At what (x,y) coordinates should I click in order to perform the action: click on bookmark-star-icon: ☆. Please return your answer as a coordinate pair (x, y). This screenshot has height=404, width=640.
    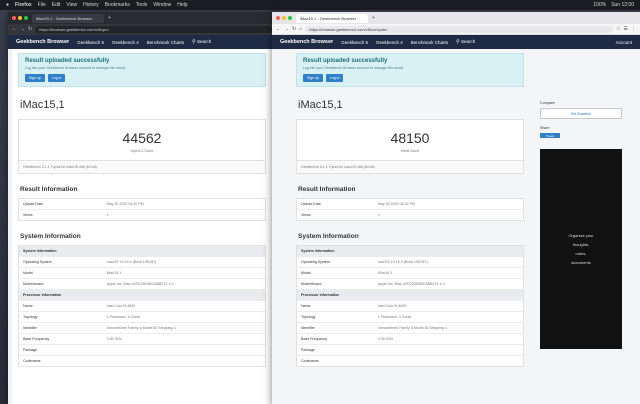
    Looking at the image, I should click on (618, 29).